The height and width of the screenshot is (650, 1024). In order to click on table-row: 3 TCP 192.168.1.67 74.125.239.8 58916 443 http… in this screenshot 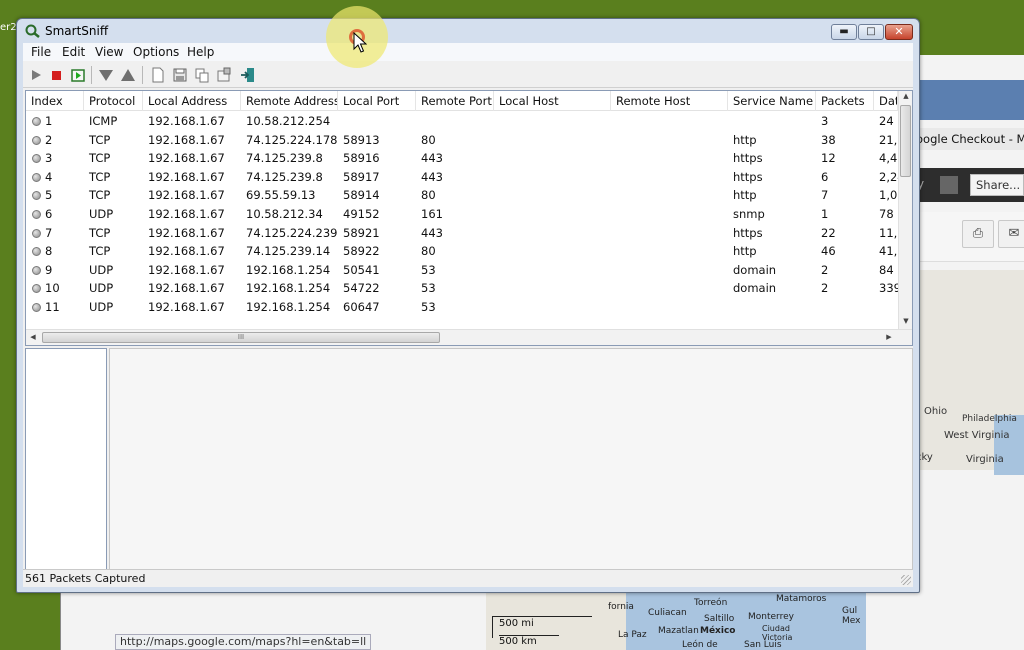, I will do `click(462, 158)`.